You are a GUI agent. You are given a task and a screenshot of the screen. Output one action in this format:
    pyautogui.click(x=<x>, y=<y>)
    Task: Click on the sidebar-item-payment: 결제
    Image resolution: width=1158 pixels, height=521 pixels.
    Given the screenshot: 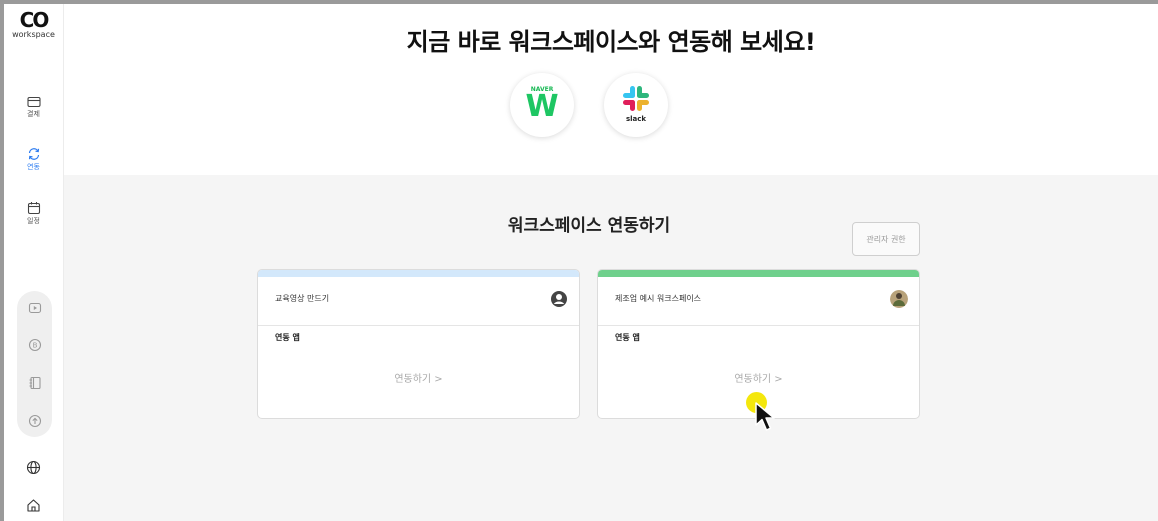 What is the action you would take?
    pyautogui.click(x=33, y=107)
    